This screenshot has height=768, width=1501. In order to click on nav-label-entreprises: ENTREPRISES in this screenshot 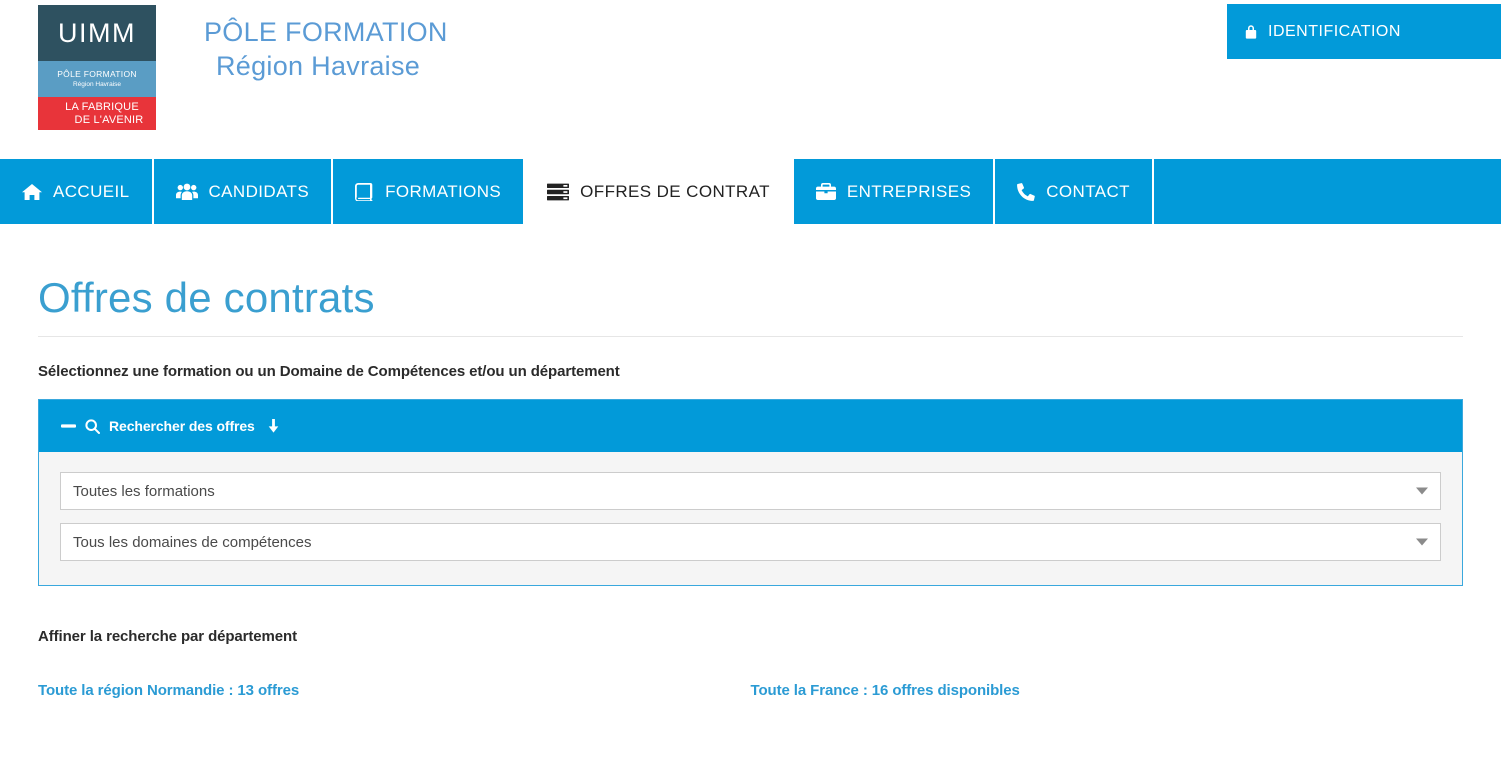, I will do `click(909, 191)`.